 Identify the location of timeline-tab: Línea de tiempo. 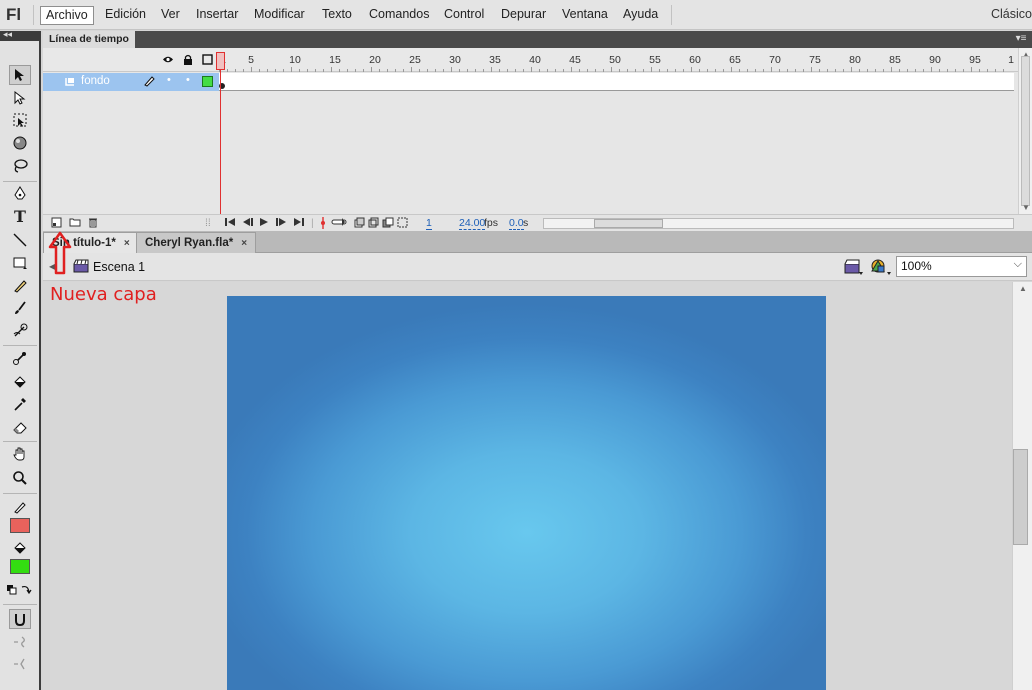
(89, 39).